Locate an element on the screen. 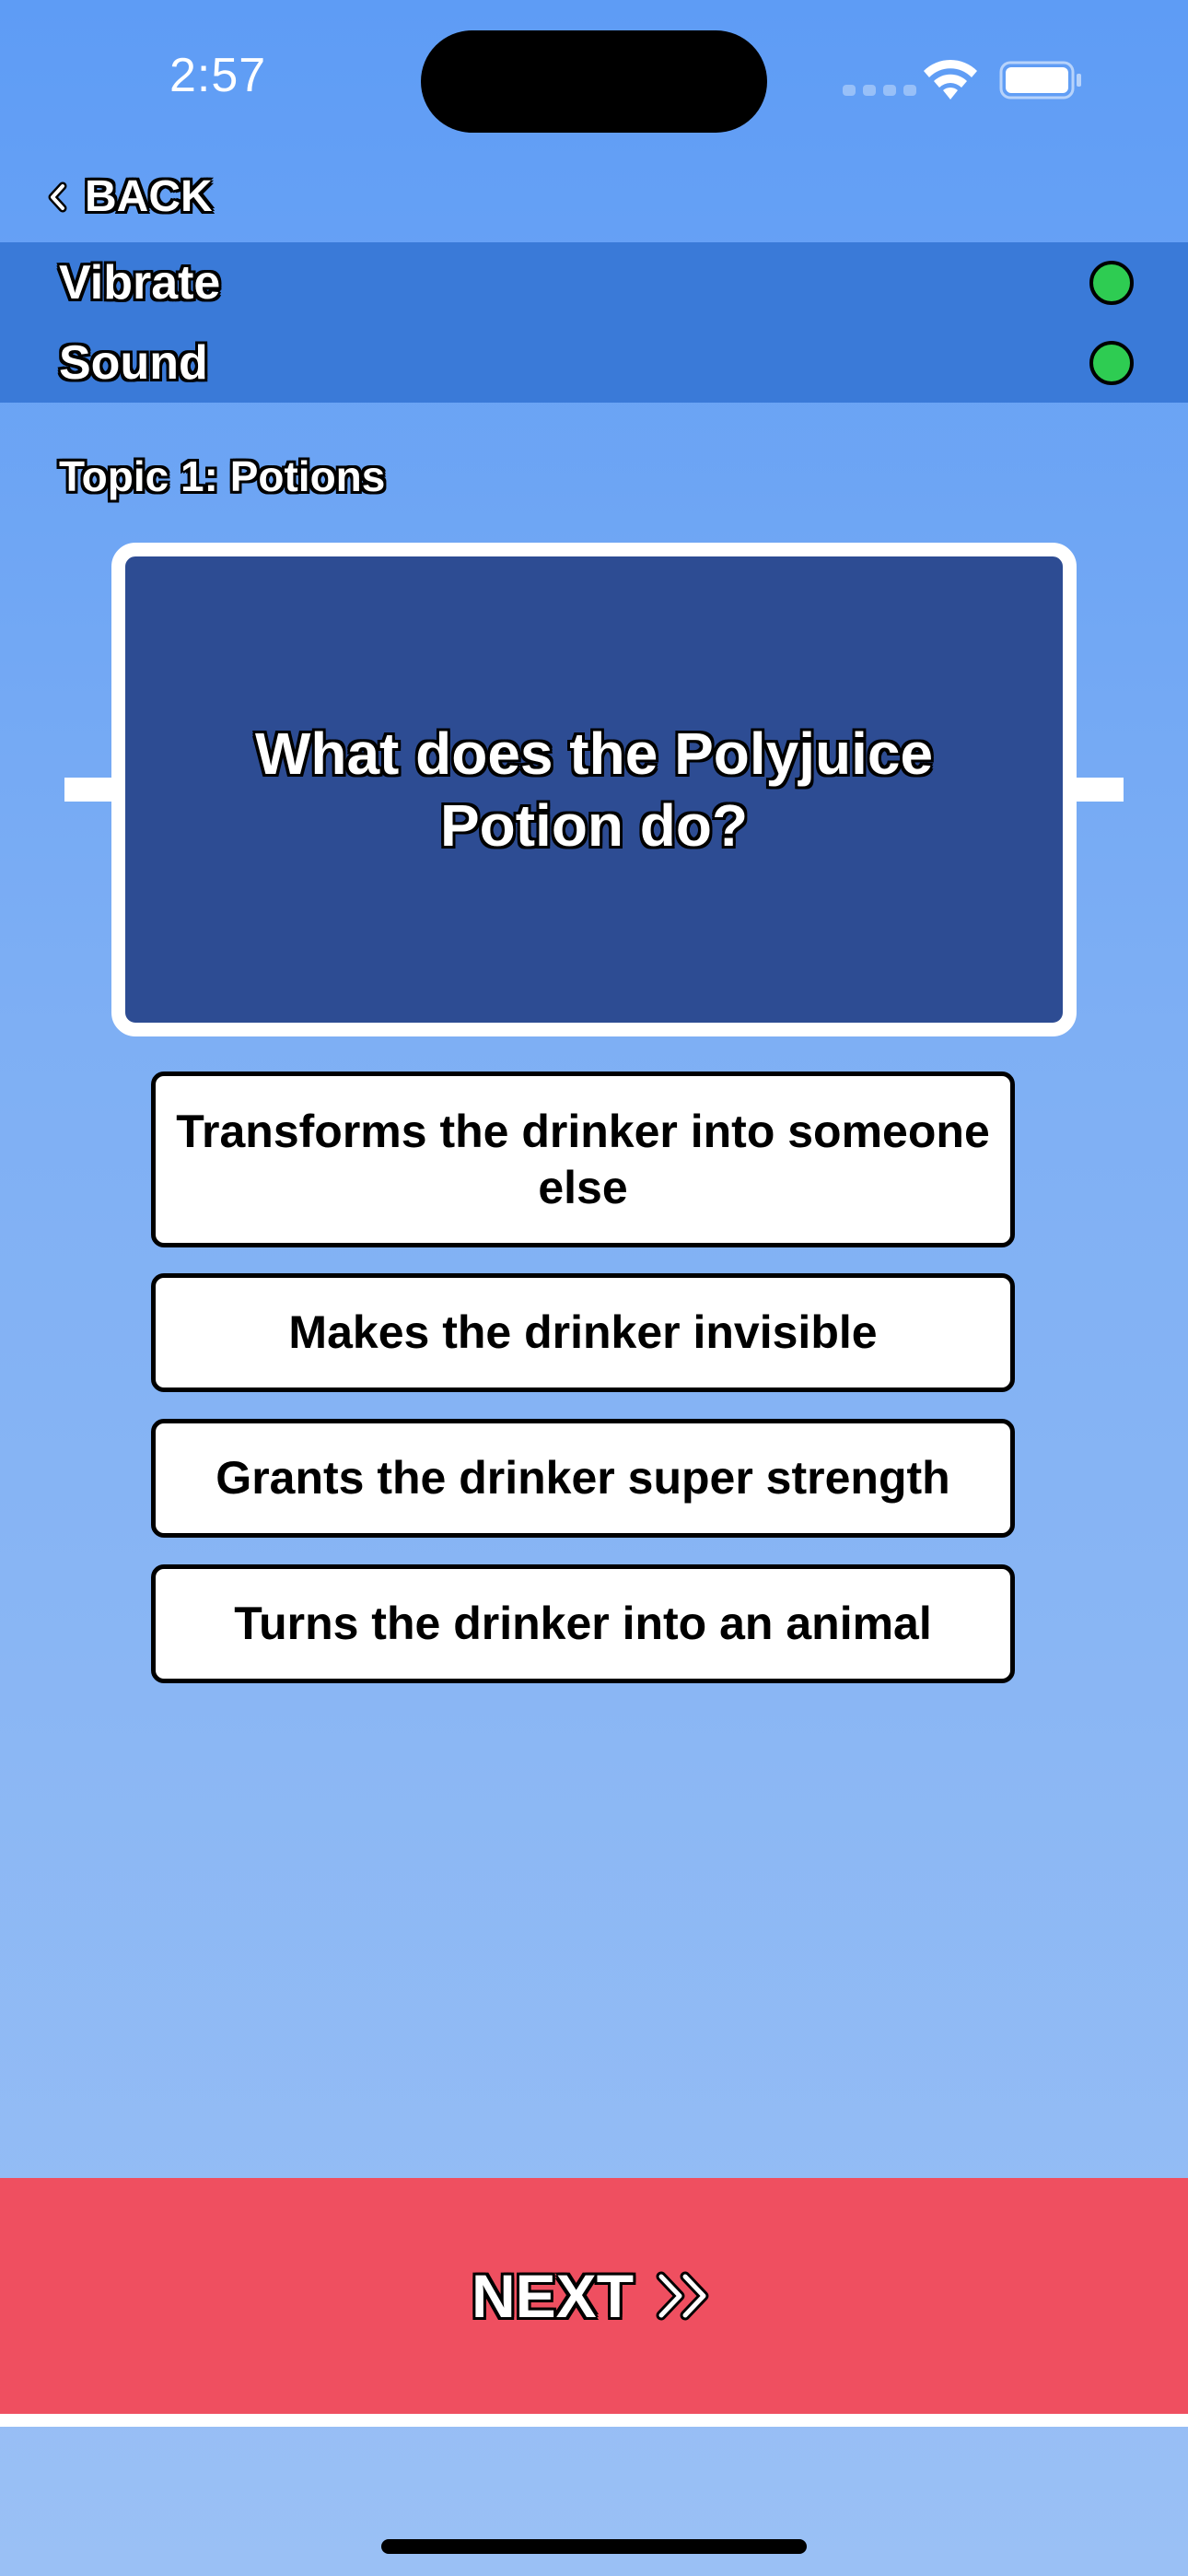  next-button: NEXT is located at coordinates (594, 2296).